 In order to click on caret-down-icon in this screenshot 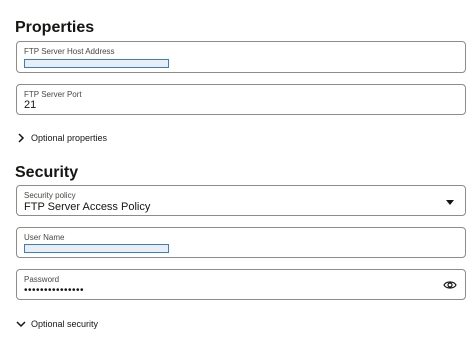, I will do `click(450, 202)`.